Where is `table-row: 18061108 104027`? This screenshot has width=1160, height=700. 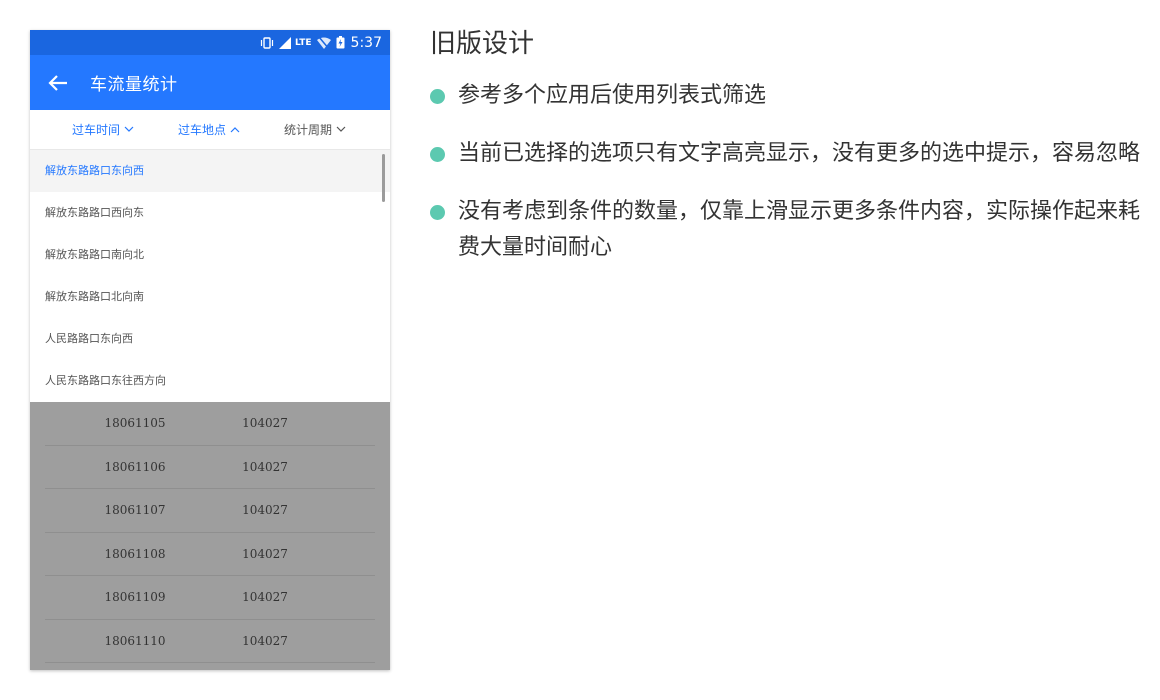 table-row: 18061108 104027 is located at coordinates (210, 554).